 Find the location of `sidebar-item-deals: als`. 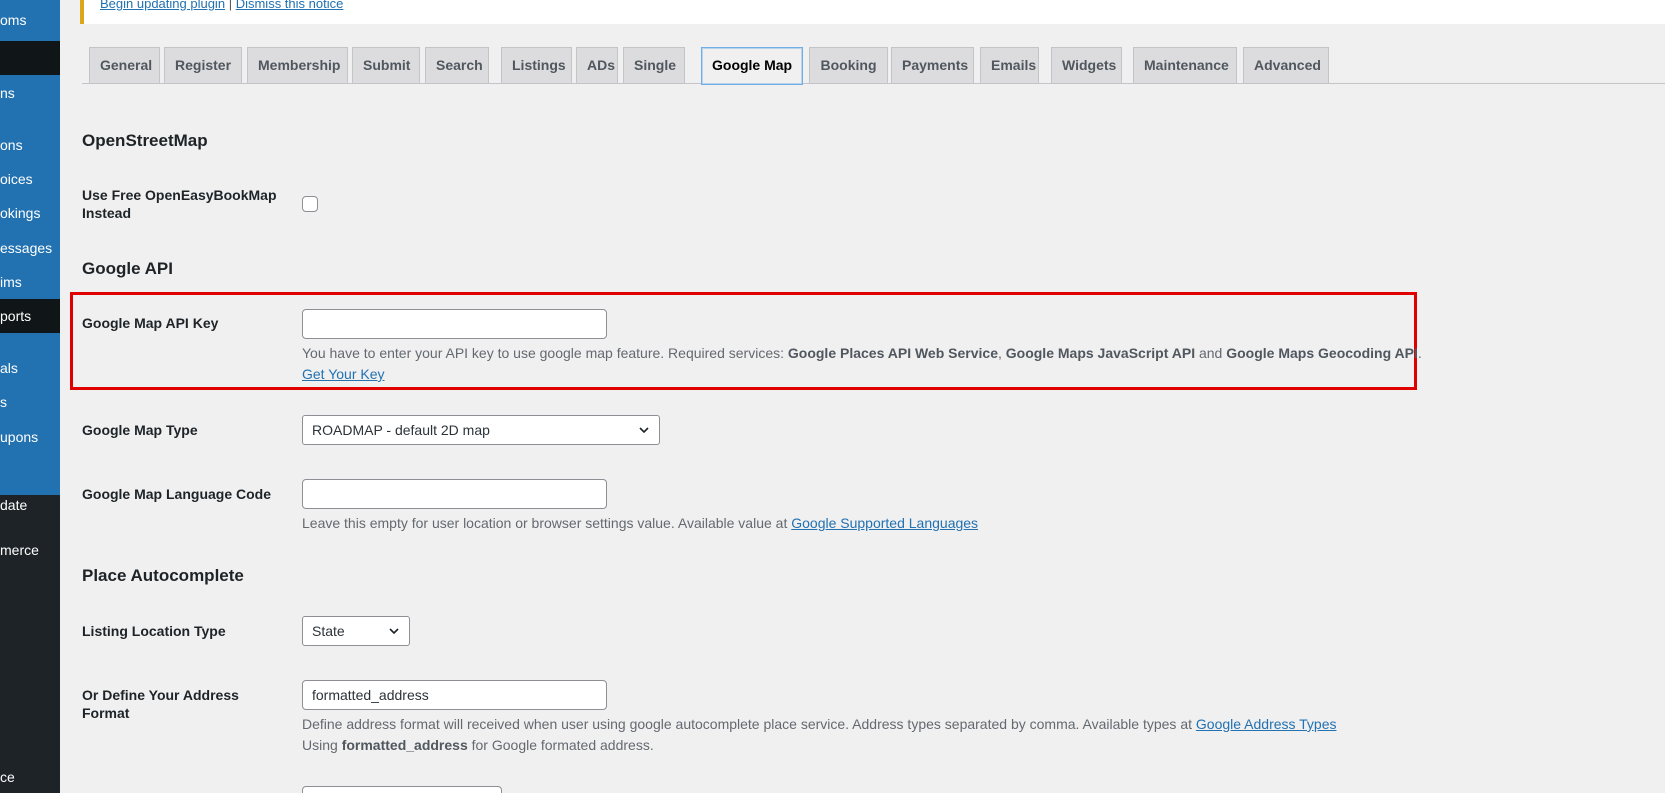

sidebar-item-deals: als is located at coordinates (30, 368).